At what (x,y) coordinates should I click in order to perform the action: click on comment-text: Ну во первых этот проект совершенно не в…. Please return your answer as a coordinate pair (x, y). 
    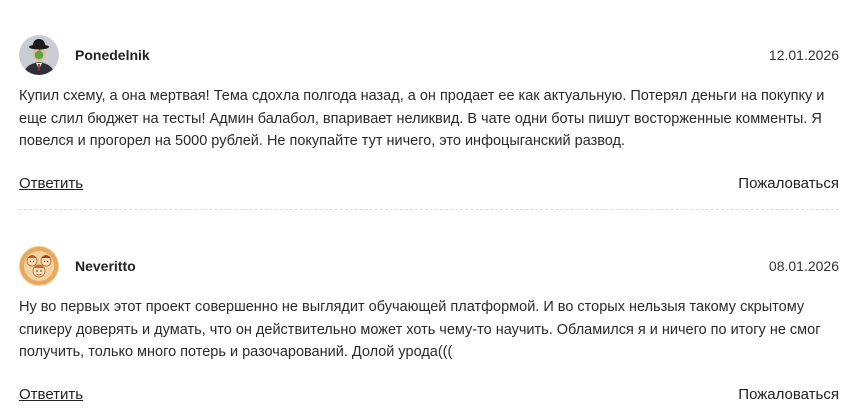
    Looking at the image, I should click on (420, 329).